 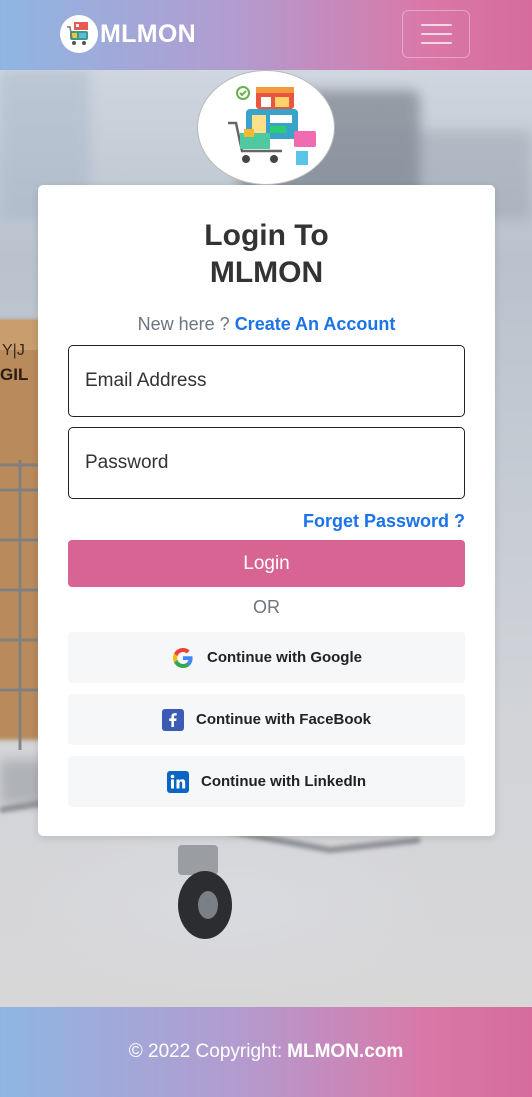 I want to click on password-field: Password, so click(x=266, y=463).